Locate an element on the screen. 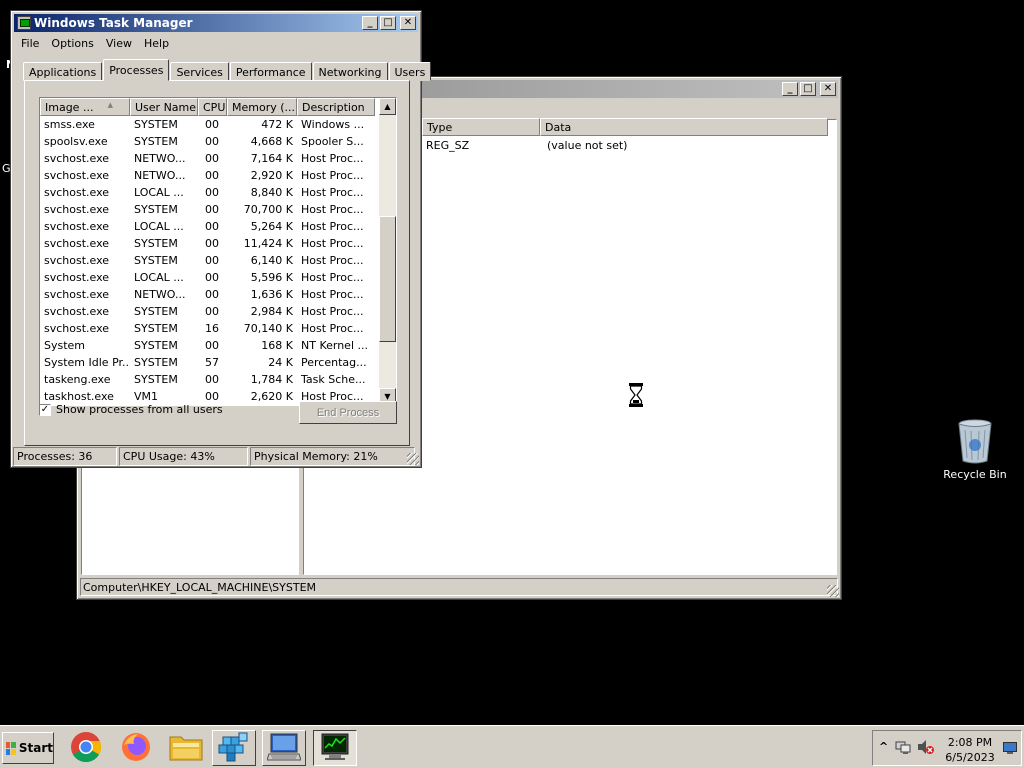  show-all-users-option: ✓ Show processes from all users is located at coordinates (131, 409).